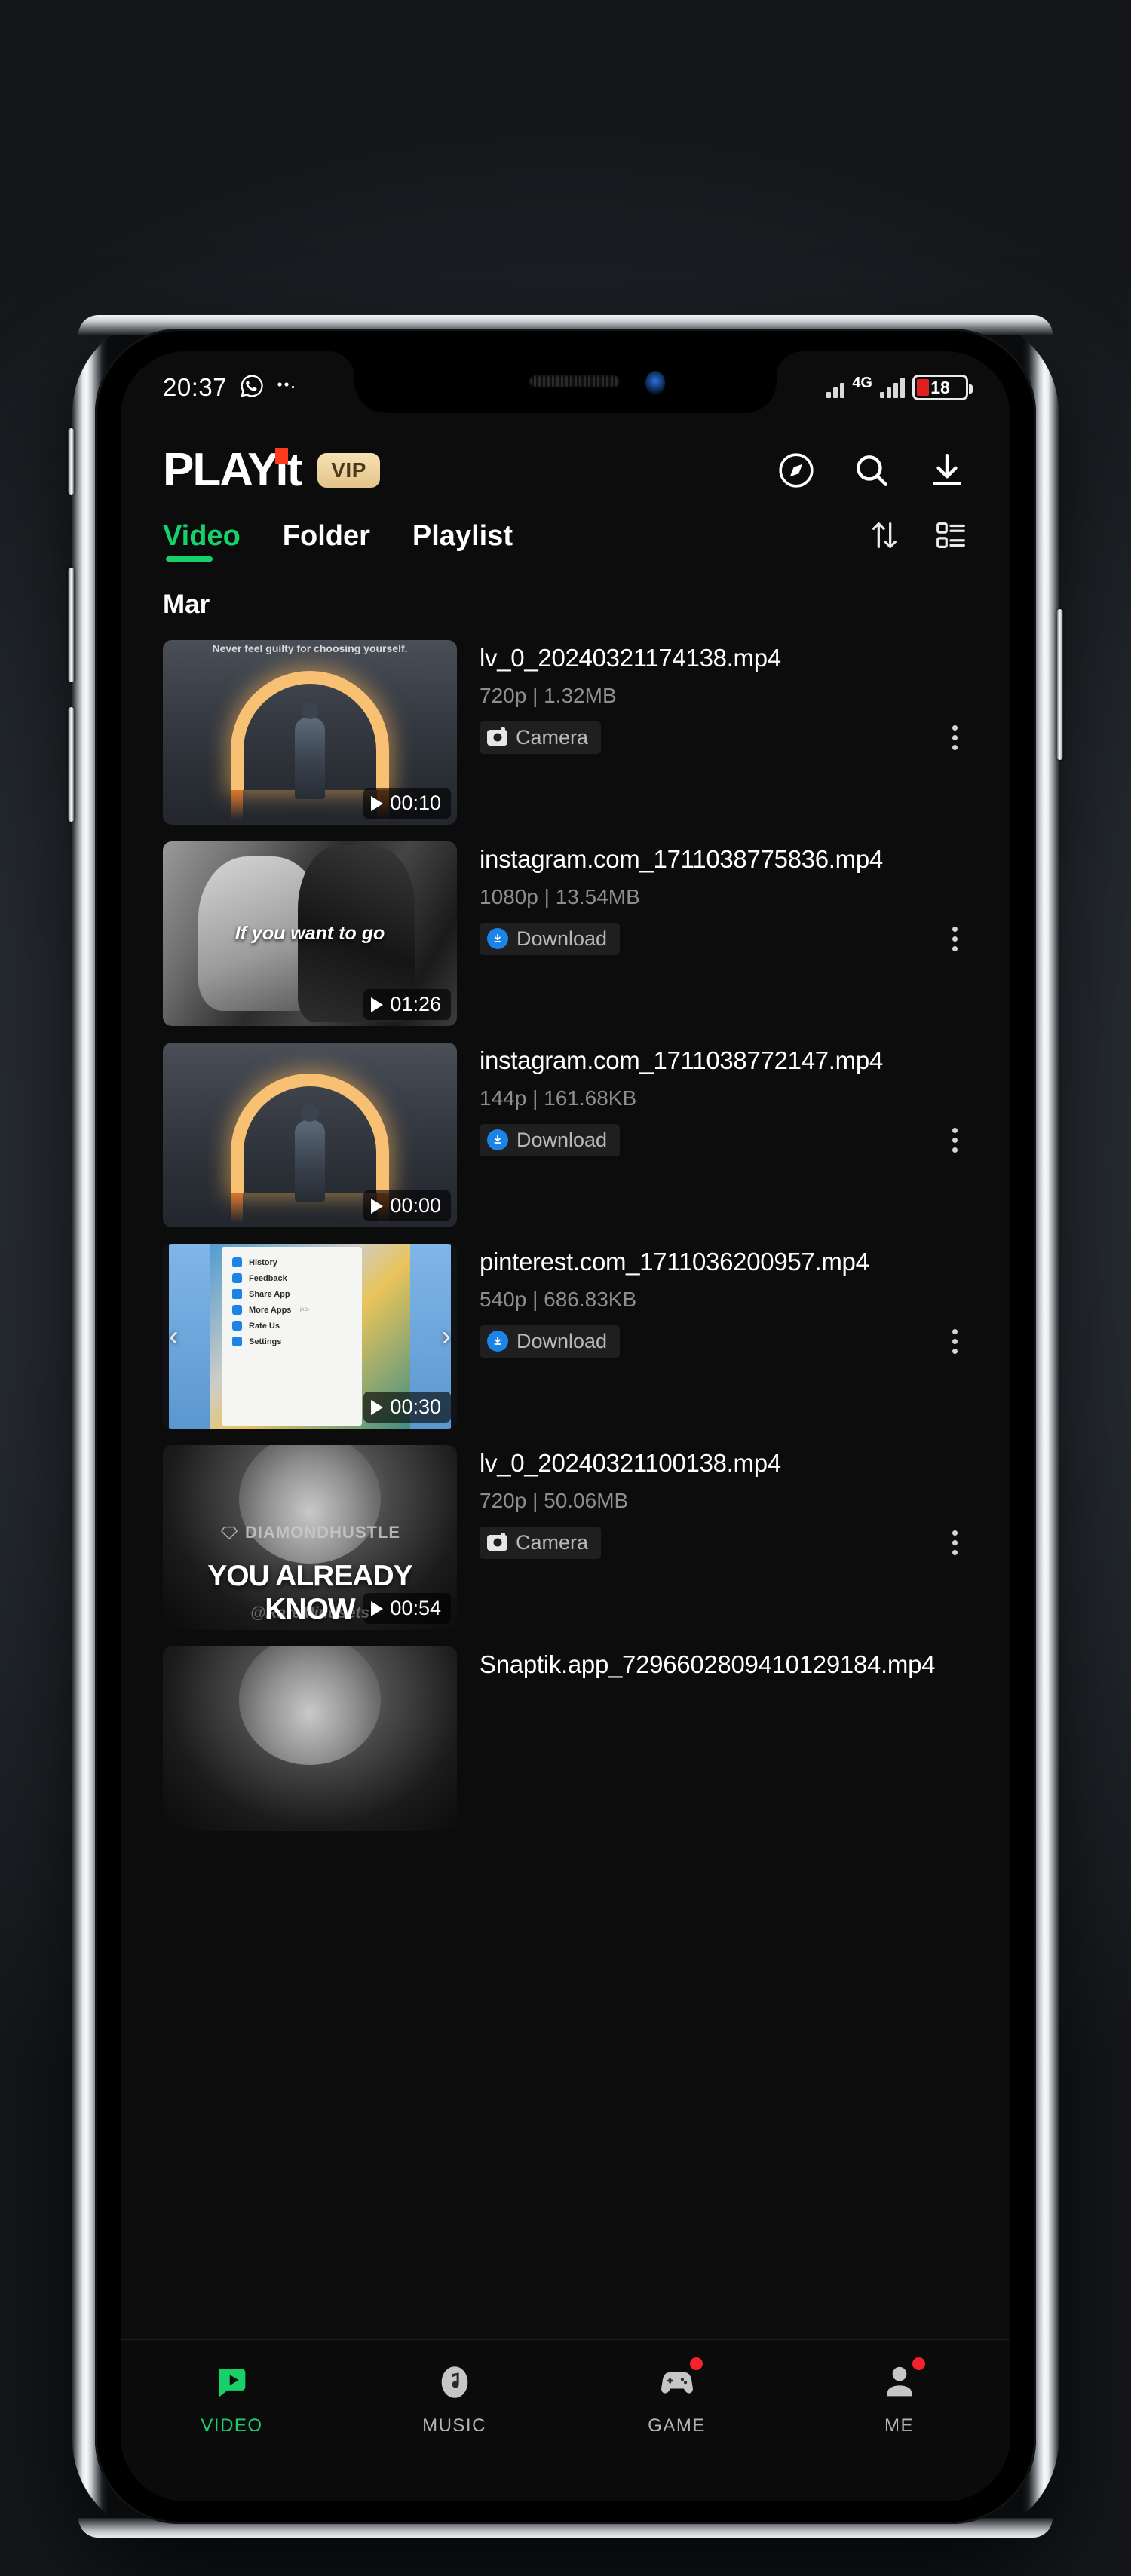 This screenshot has height=2576, width=1131. I want to click on status-bar-left: 20:37, so click(230, 388).